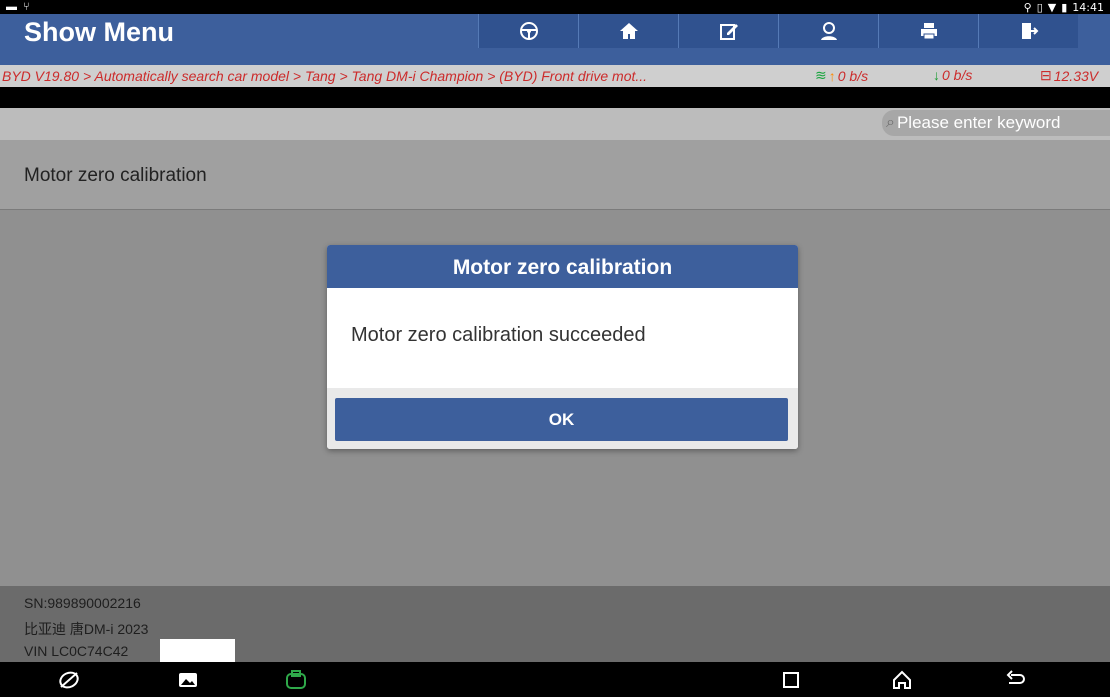 The height and width of the screenshot is (697, 1110). I want to click on home-icon, so click(628, 31).